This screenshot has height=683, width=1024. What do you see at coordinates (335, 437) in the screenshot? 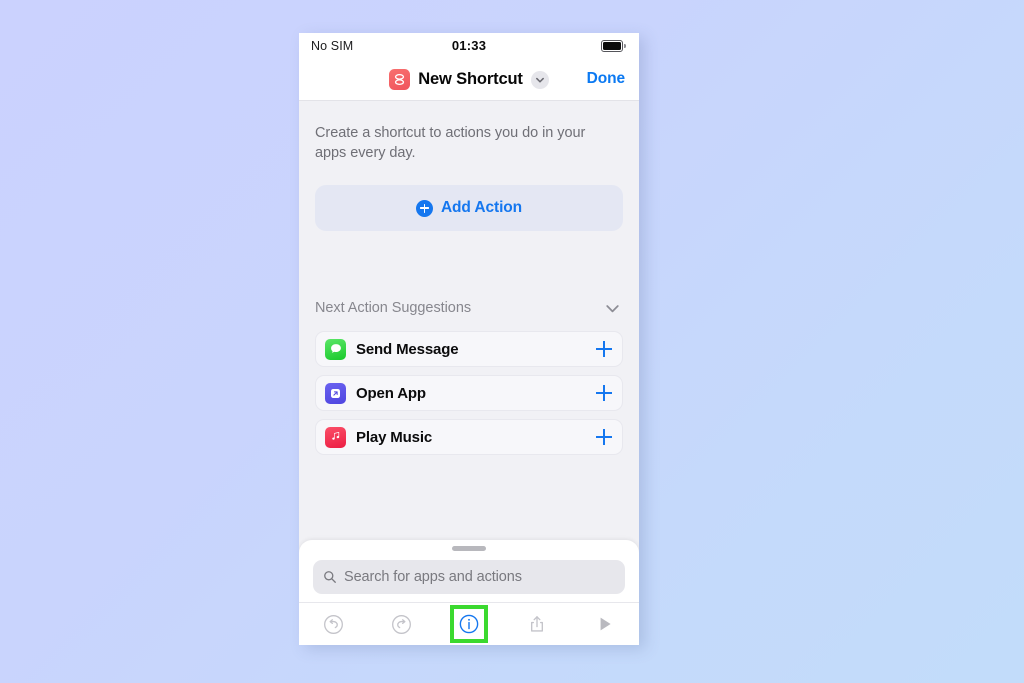
I see `music-app-icon` at bounding box center [335, 437].